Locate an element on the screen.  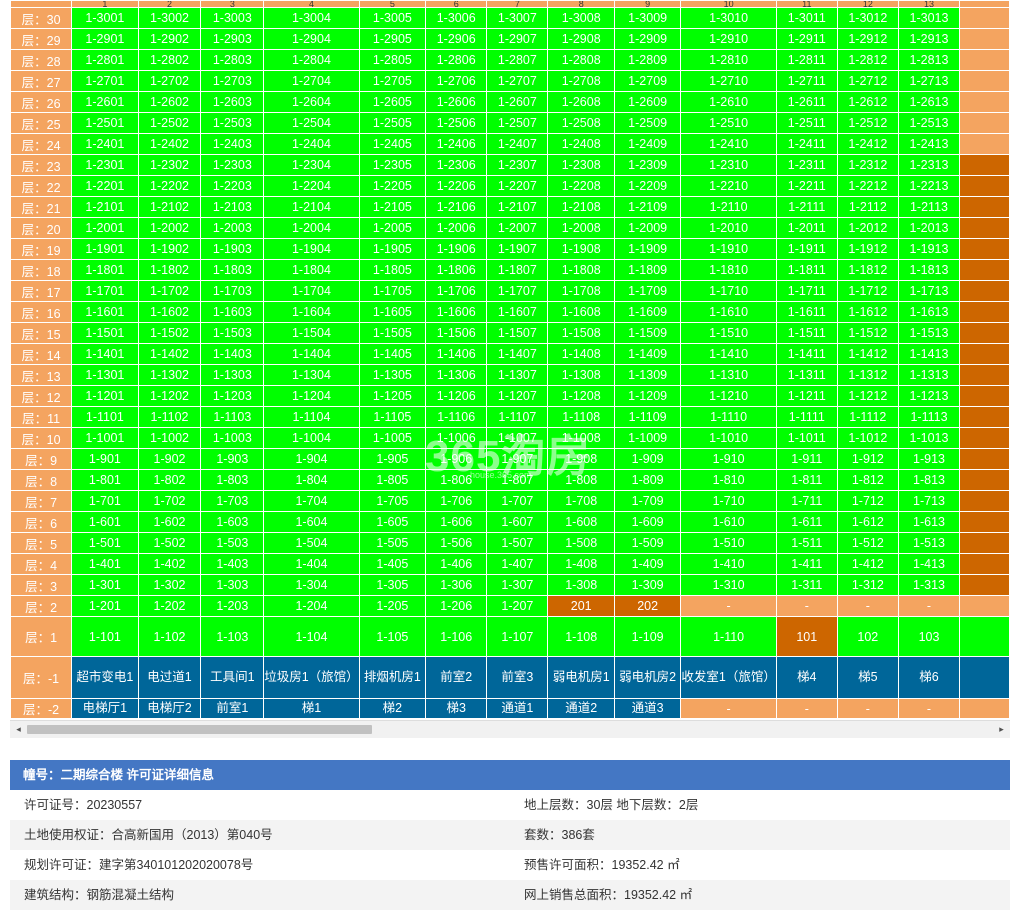
unit-cell: 1-3004 is located at coordinates (311, 18).